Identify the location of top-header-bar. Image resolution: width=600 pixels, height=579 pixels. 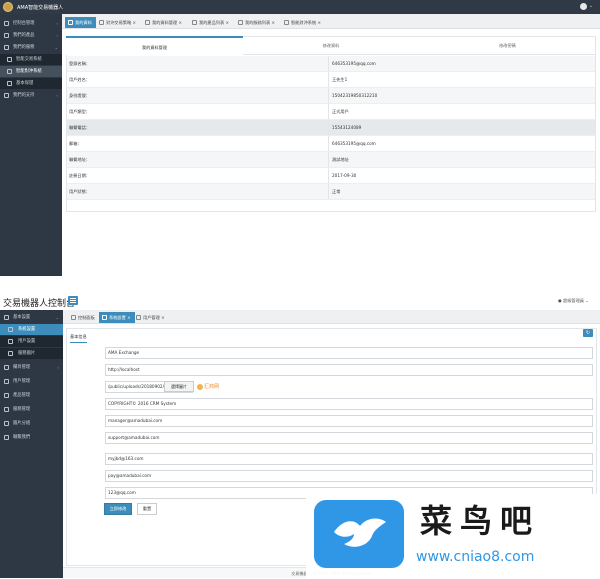
(300, 7).